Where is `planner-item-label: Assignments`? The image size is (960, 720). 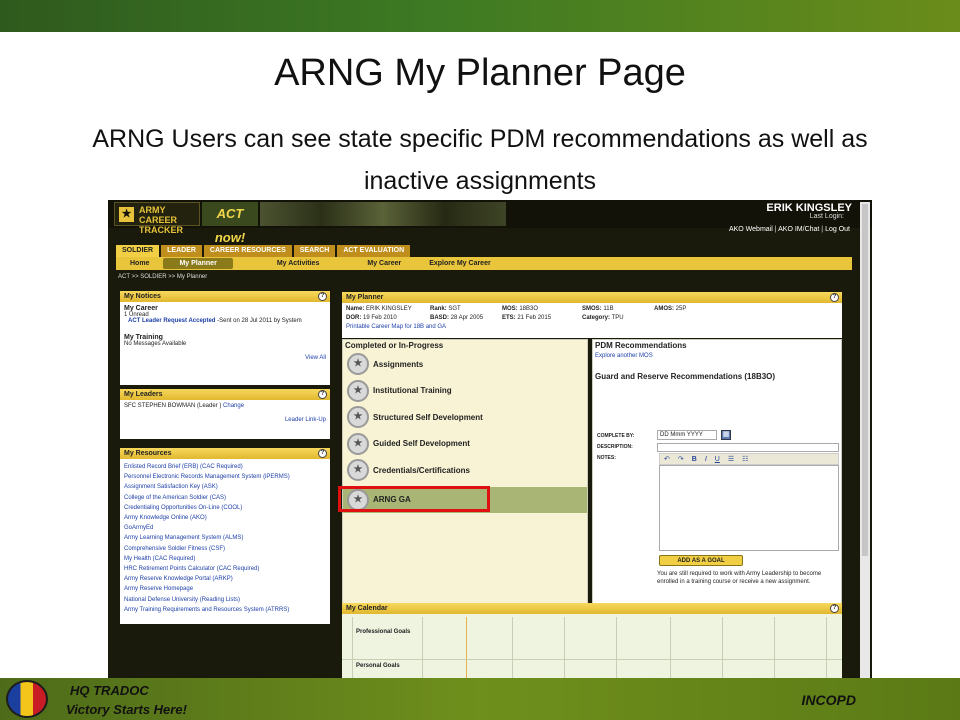 planner-item-label: Assignments is located at coordinates (398, 364).